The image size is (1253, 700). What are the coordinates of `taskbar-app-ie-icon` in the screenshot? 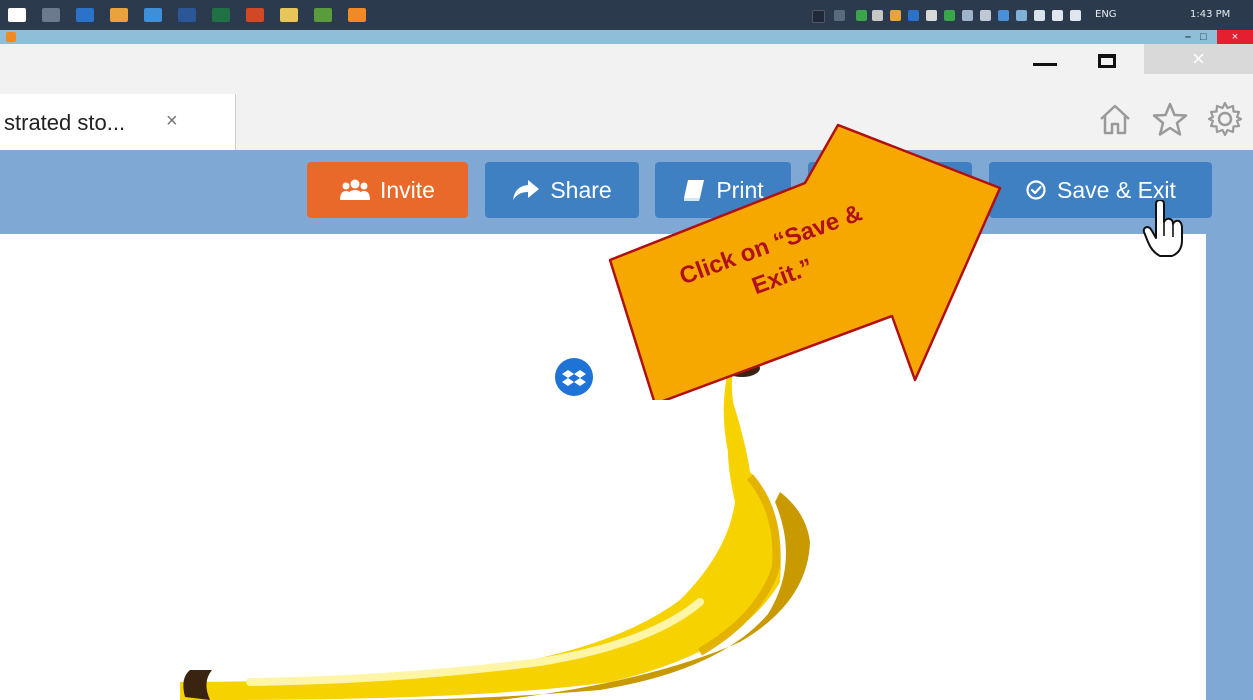 It's located at (153, 15).